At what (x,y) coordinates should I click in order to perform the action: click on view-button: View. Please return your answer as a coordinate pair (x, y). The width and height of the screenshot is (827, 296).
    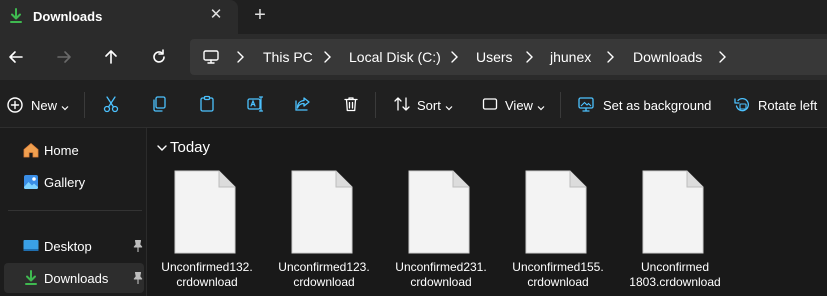
    Looking at the image, I should click on (519, 105).